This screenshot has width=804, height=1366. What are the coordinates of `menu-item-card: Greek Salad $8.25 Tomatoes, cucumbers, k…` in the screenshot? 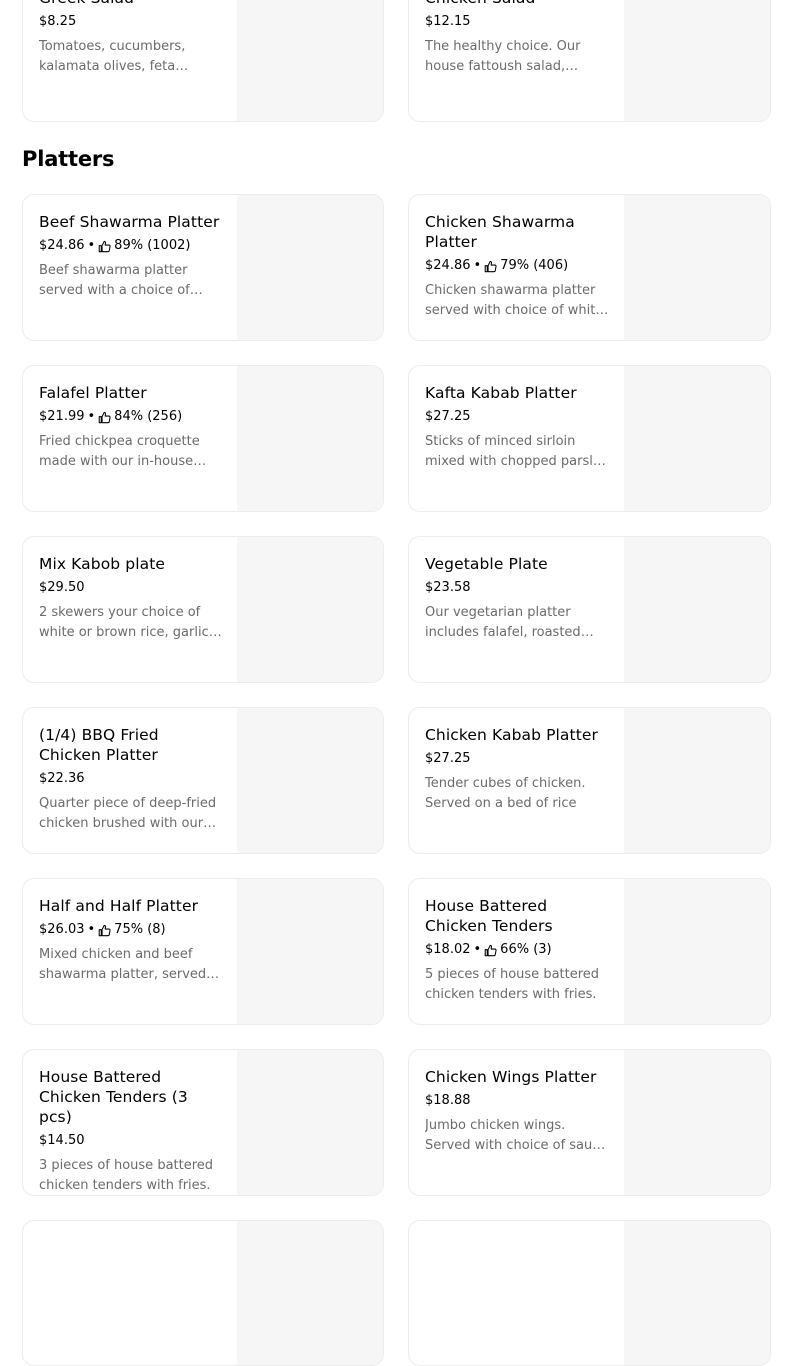 It's located at (203, 61).